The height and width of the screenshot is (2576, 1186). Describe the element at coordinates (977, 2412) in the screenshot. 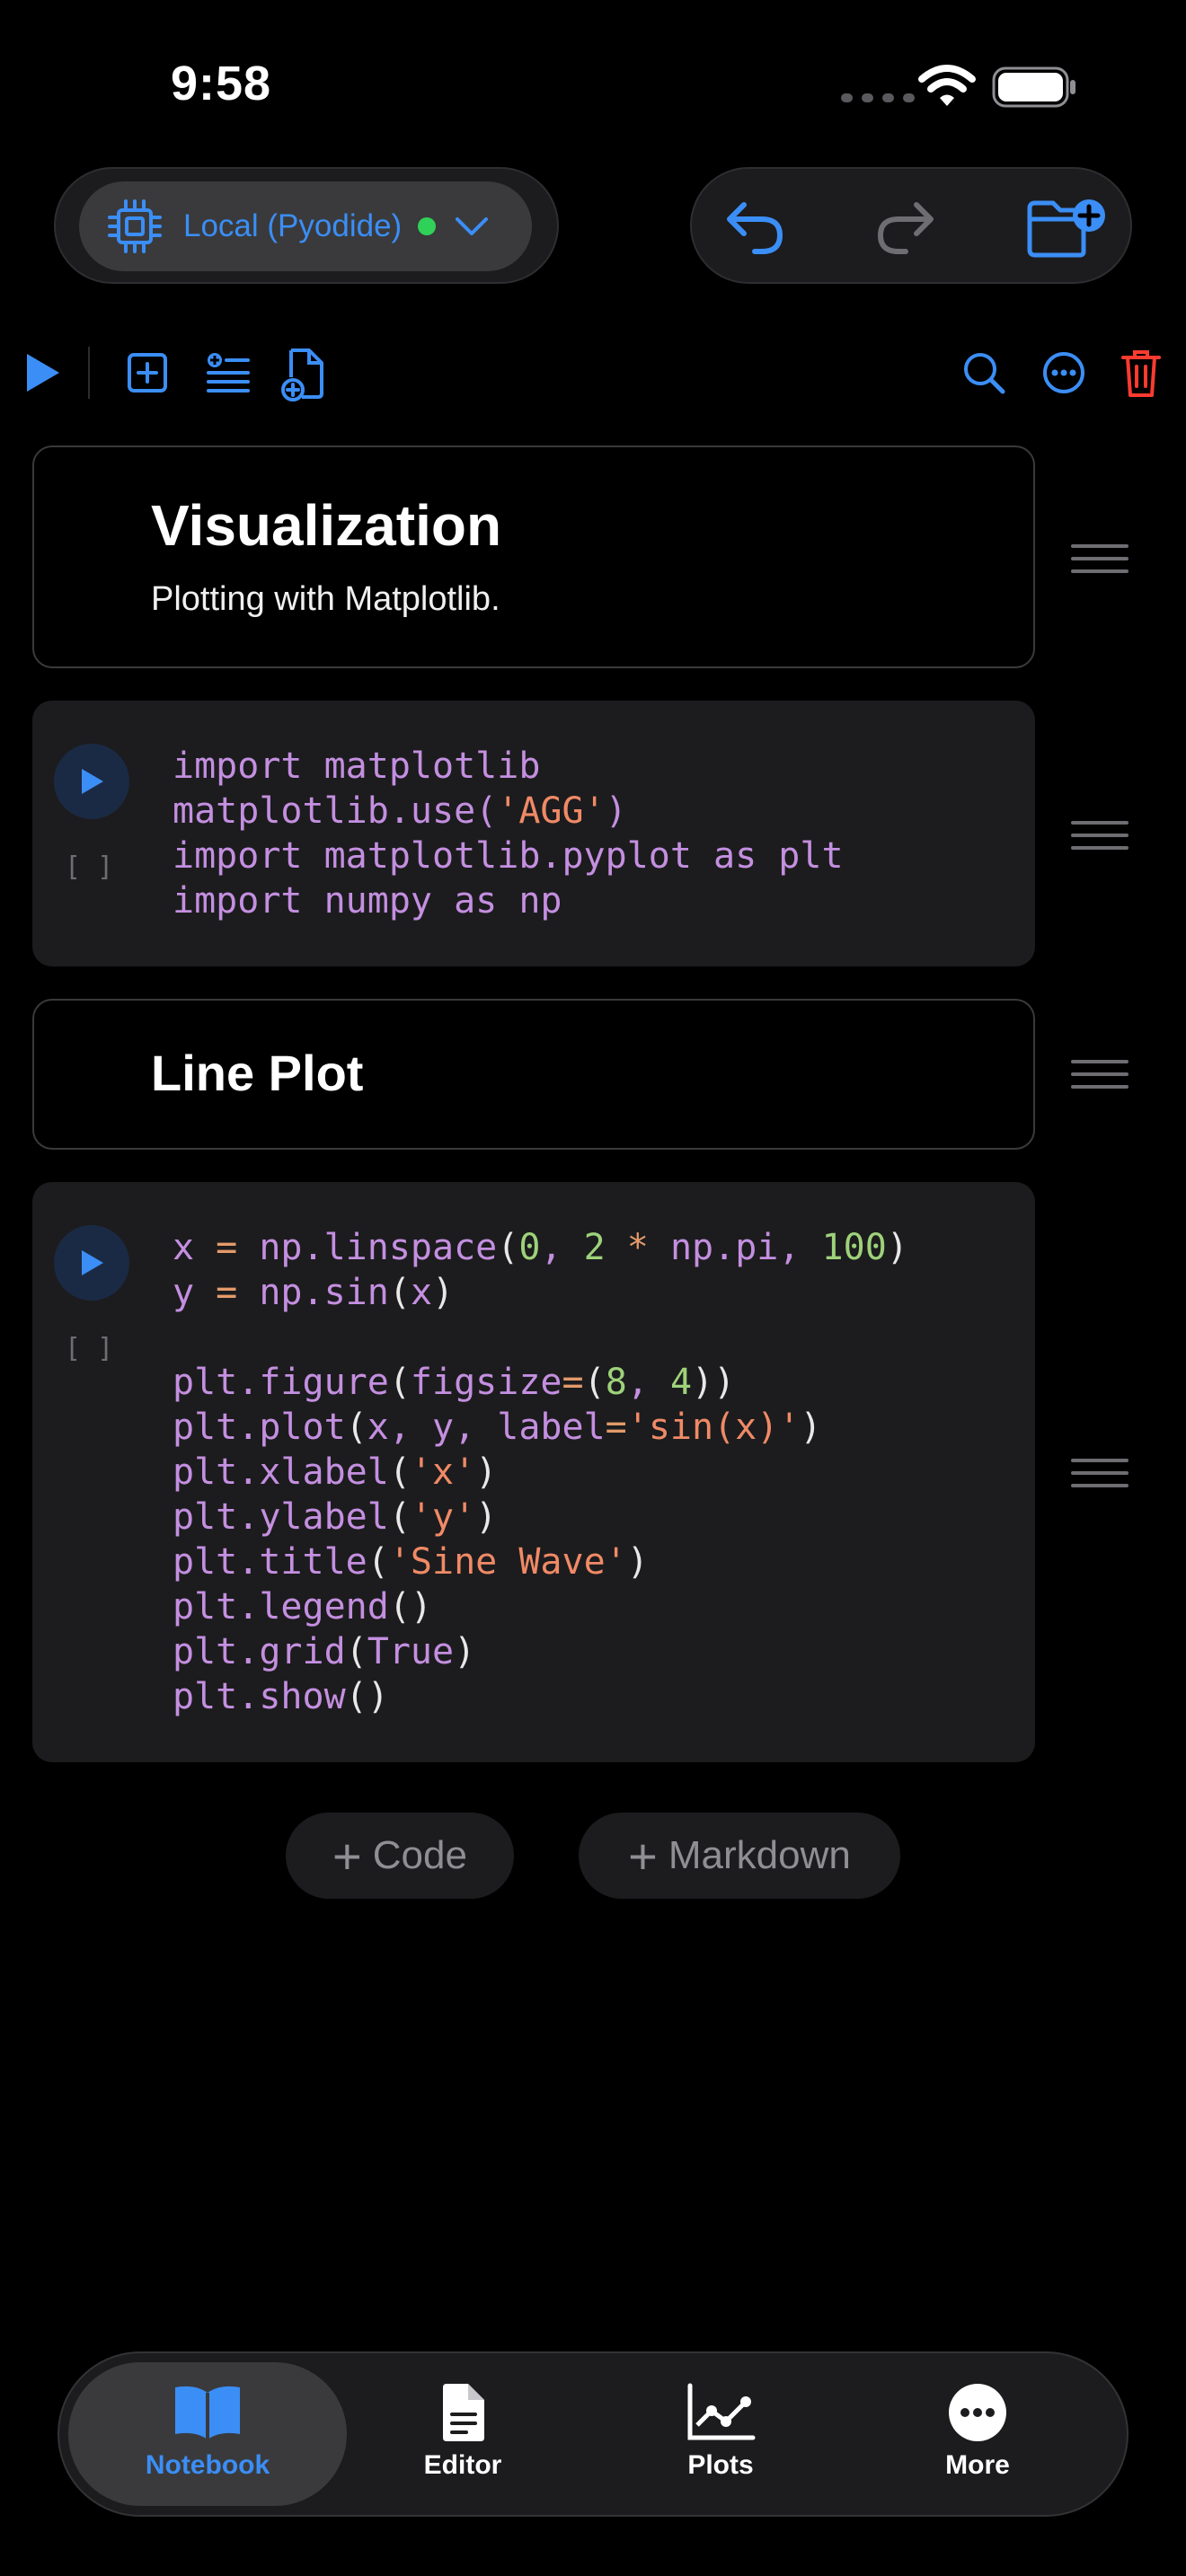

I see `ellipsis-icon` at that location.